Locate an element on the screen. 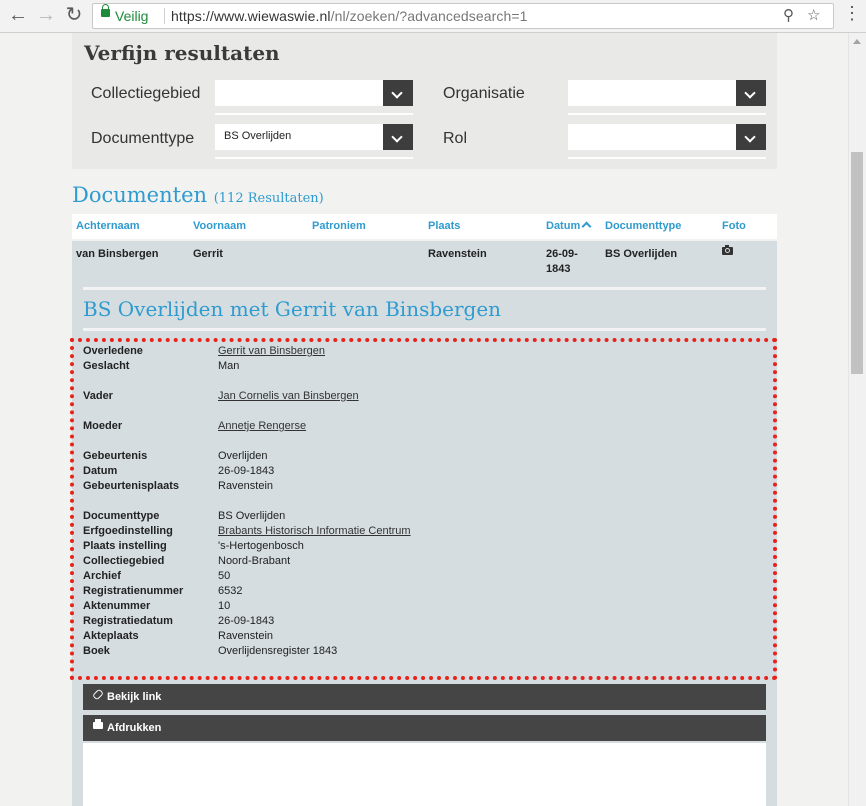 Image resolution: width=866 pixels, height=806 pixels. bookmark-star-icon: ☆ is located at coordinates (813, 15).